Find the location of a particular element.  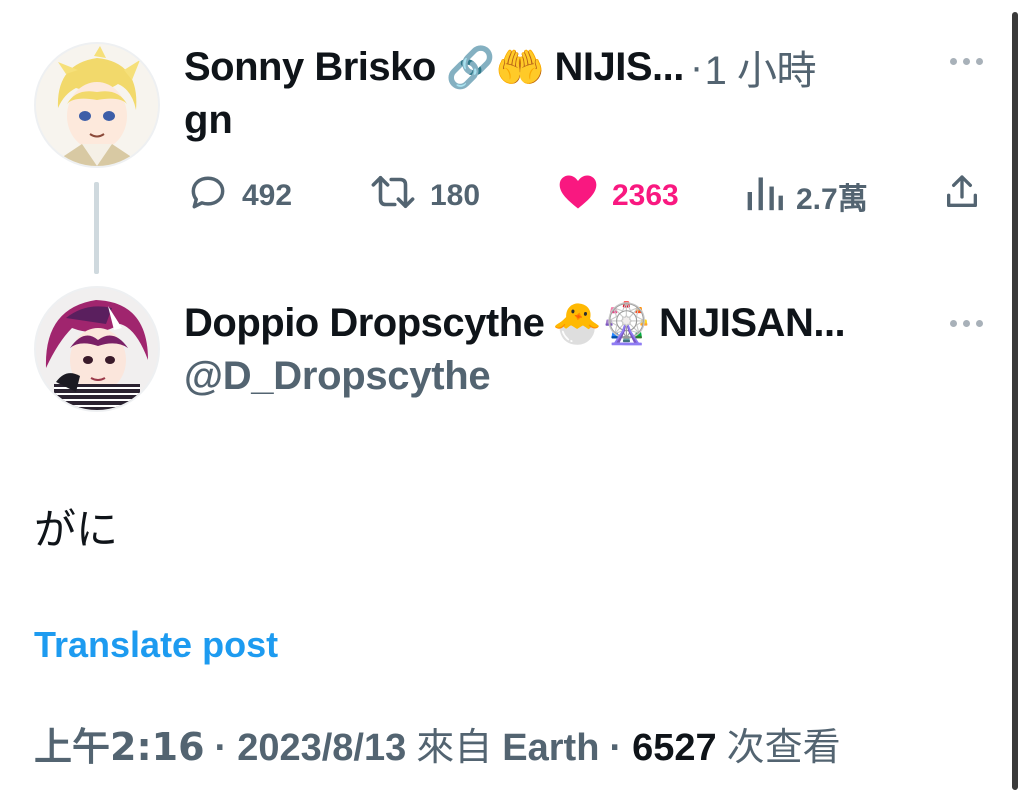

reply-button: 492 is located at coordinates (239, 196).